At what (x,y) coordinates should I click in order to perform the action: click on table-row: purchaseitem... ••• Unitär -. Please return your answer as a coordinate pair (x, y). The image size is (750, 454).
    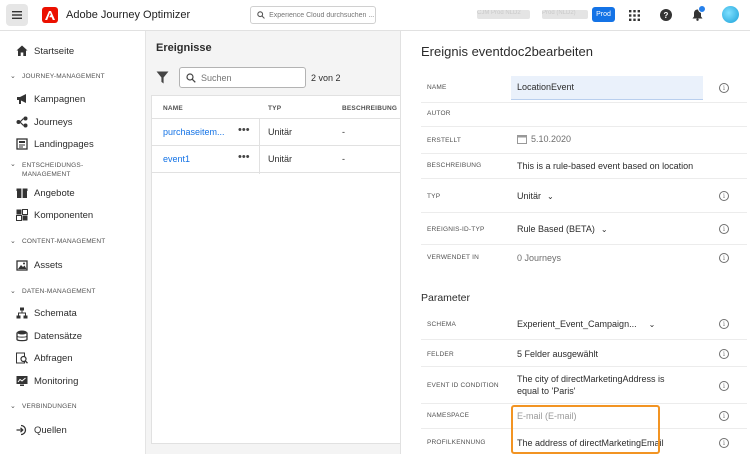
    Looking at the image, I should click on (276, 131).